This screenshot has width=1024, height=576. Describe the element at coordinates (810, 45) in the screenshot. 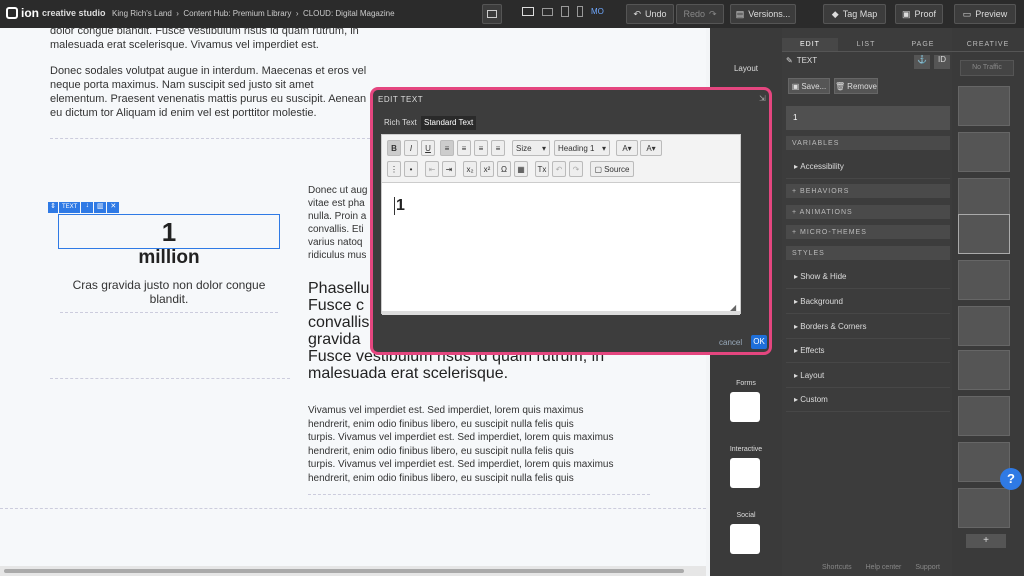

I see `tab-edit: EDIT` at that location.